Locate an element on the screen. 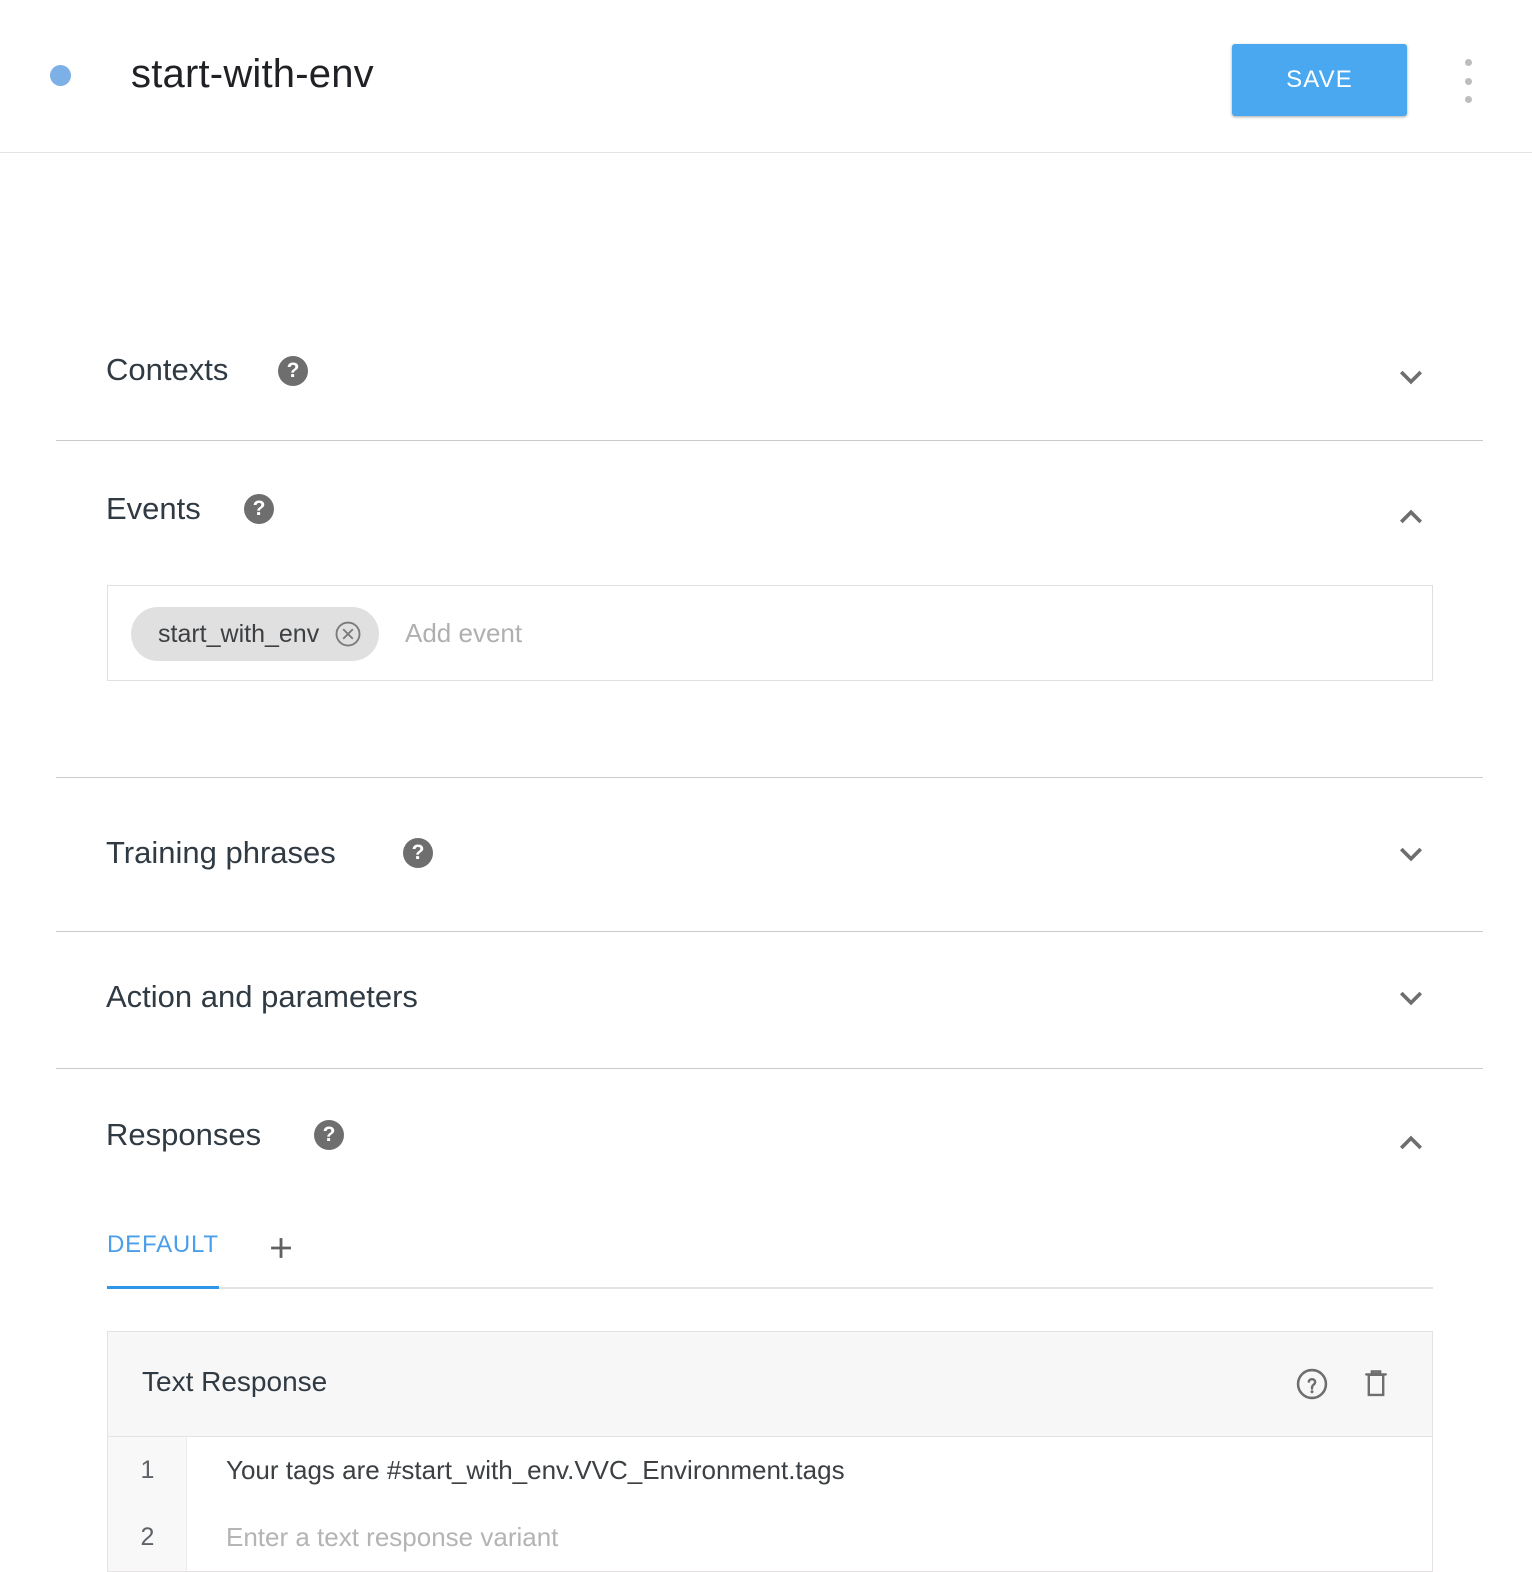 This screenshot has height=1572, width=1532. events-input-container: start_with_env Add event is located at coordinates (770, 633).